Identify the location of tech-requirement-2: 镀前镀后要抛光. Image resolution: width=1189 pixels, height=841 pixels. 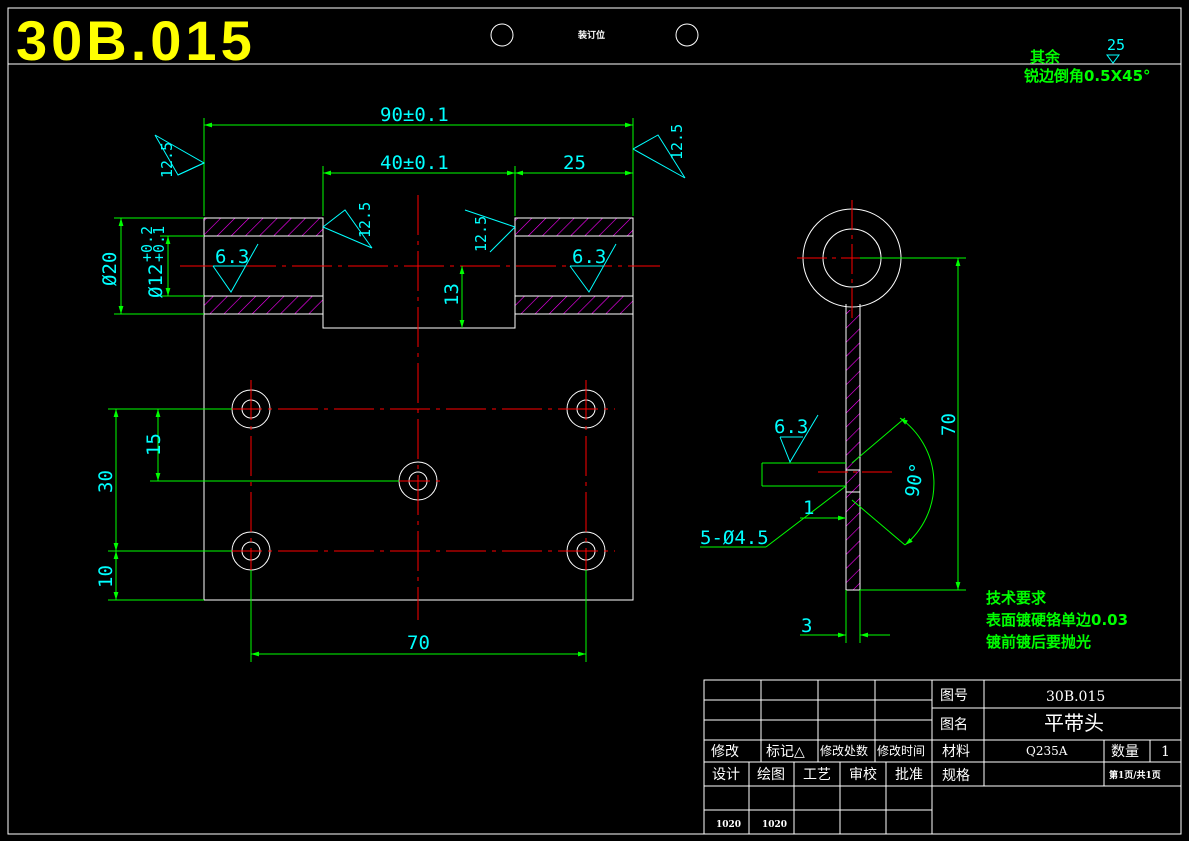
(1038, 642).